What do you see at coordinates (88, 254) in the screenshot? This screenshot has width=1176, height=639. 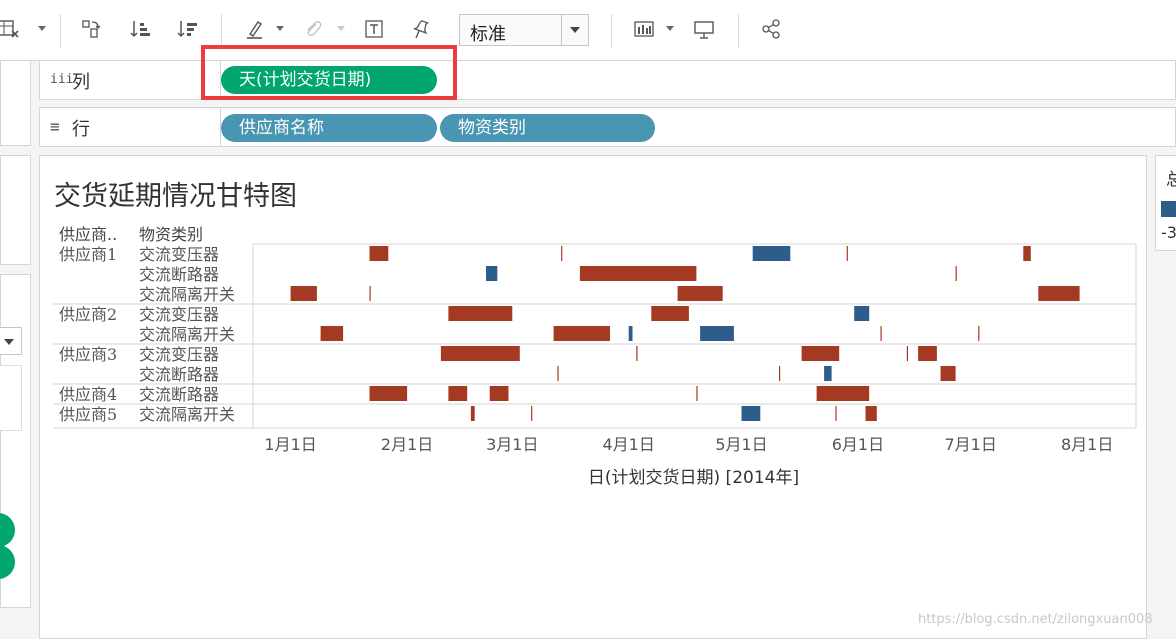 I see `supplier-label: 供应商1` at bounding box center [88, 254].